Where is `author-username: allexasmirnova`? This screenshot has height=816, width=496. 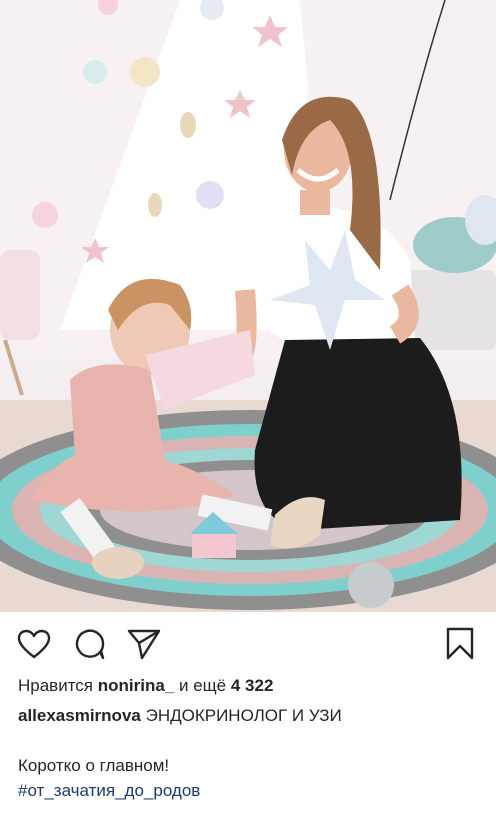 author-username: allexasmirnova is located at coordinates (79, 715).